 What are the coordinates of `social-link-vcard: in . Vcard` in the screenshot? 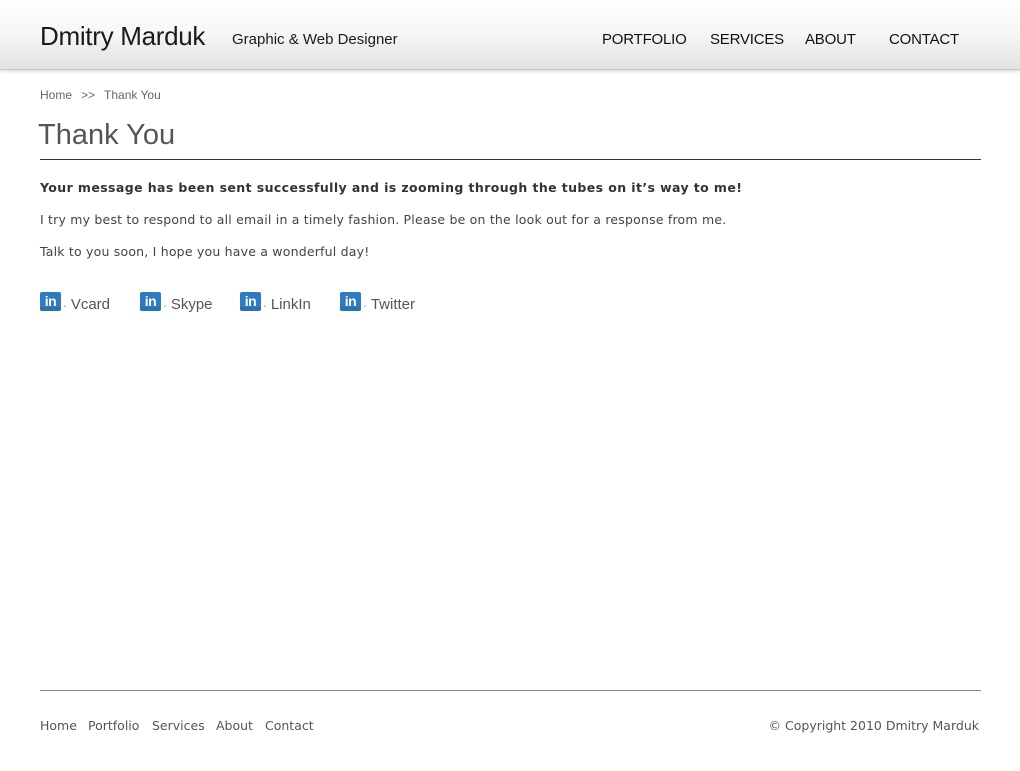 It's located at (75, 303).